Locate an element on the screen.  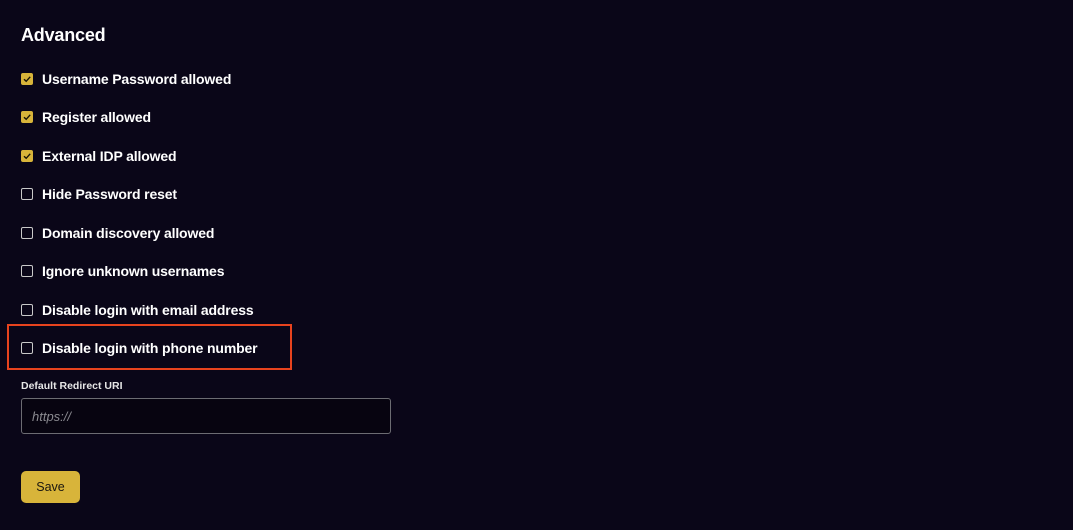
checkbox-label: Register allowed is located at coordinates (96, 117).